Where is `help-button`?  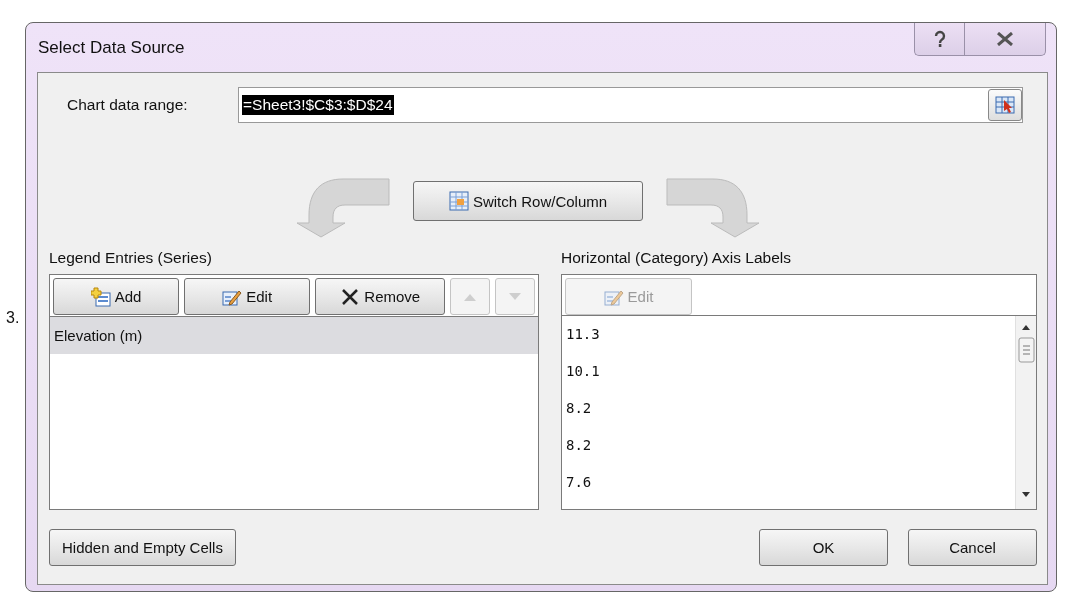 help-button is located at coordinates (939, 39).